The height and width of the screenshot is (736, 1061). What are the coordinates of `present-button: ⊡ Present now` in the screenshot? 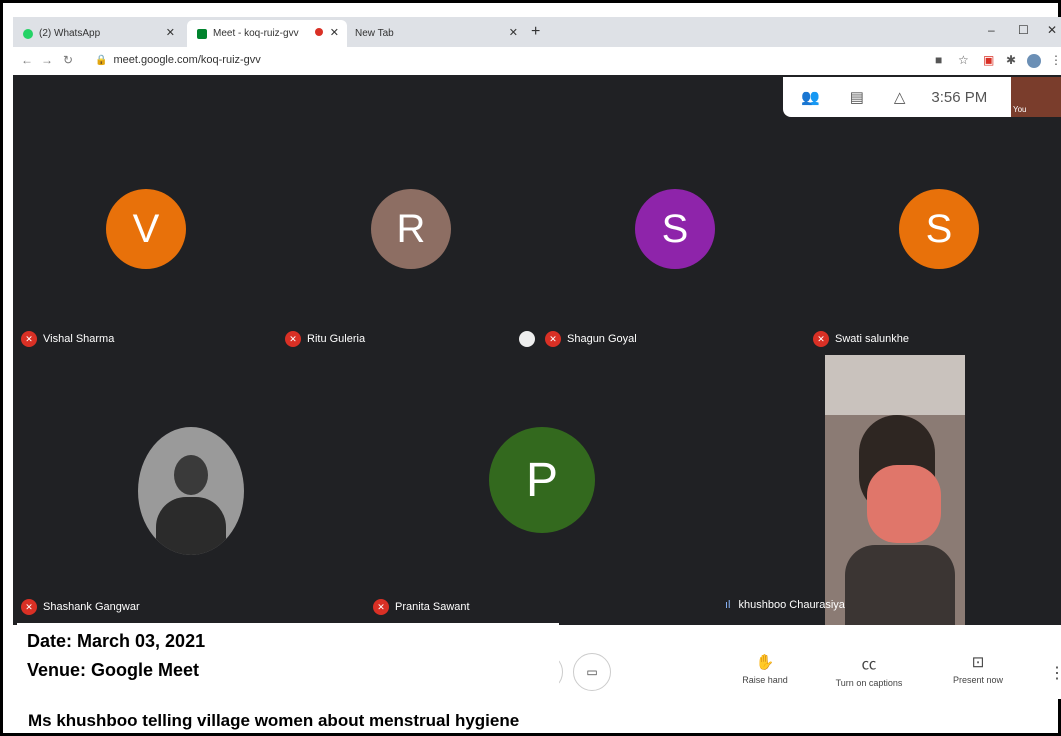 It's located at (978, 669).